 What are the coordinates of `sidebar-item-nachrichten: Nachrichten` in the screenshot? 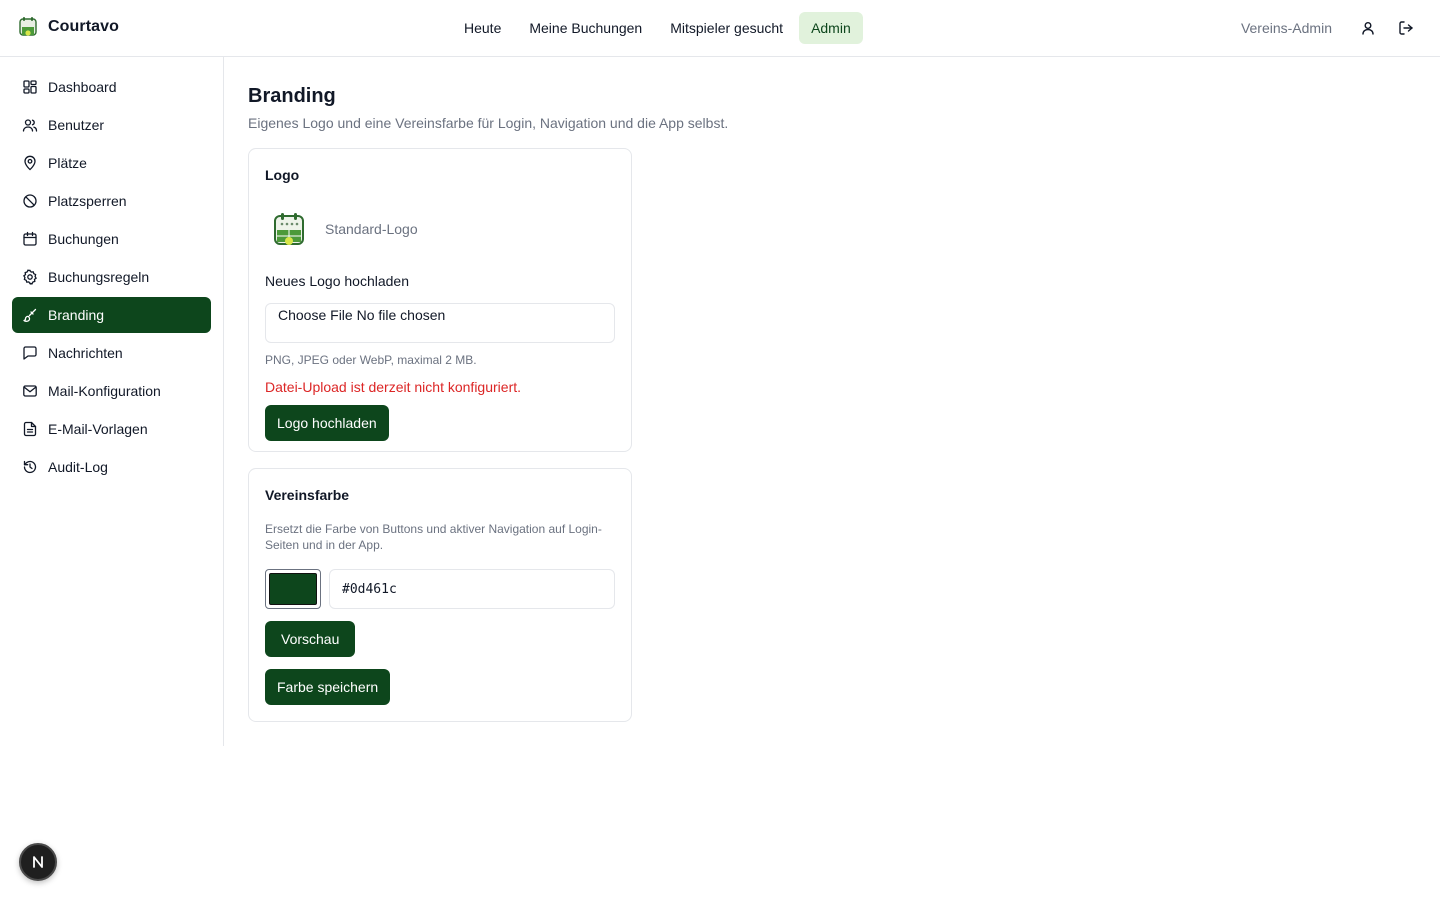 It's located at (111, 353).